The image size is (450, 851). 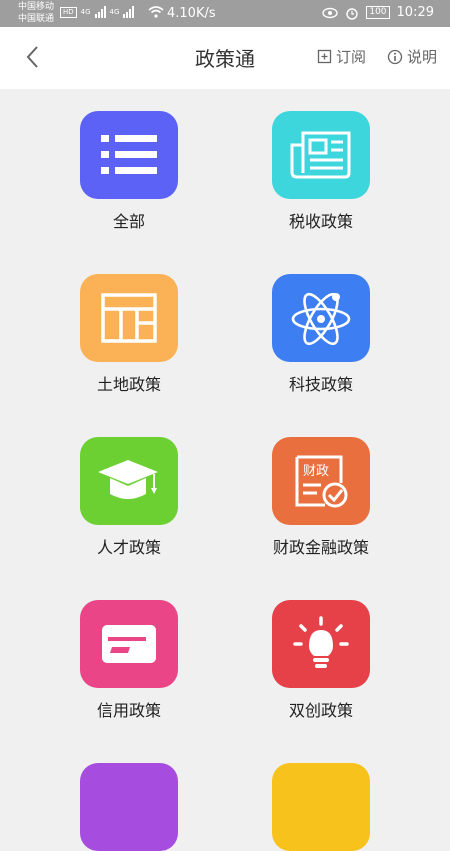 What do you see at coordinates (422, 57) in the screenshot?
I see `info-label: 说明` at bounding box center [422, 57].